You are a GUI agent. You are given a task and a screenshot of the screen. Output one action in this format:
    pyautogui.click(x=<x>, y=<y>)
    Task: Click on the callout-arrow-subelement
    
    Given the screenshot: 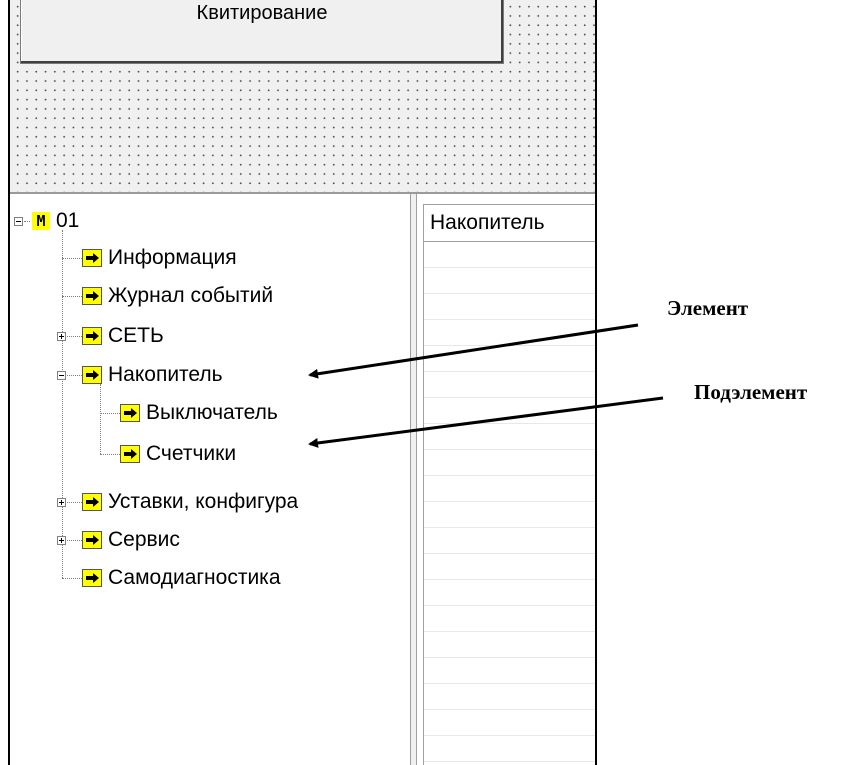 What is the action you would take?
    pyautogui.click(x=486, y=422)
    